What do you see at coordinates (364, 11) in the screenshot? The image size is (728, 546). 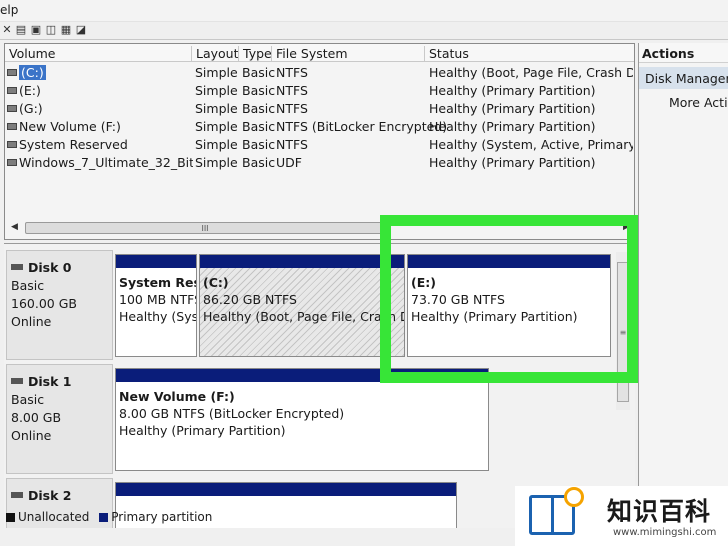 I see `menu-bar: elp` at bounding box center [364, 11].